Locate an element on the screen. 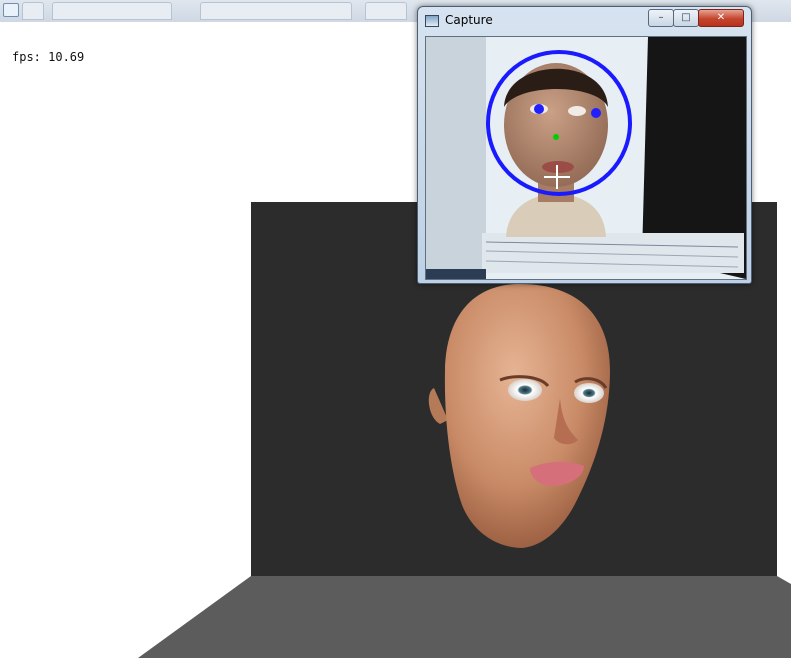  capture-window-title: Capture is located at coordinates (469, 20).